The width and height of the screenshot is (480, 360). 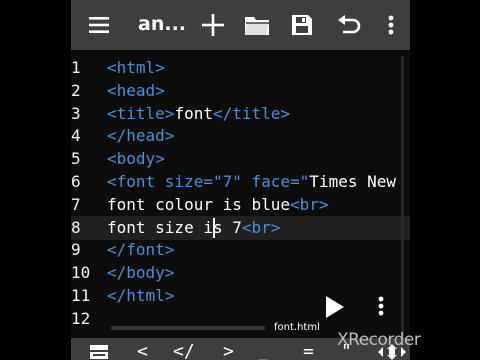 I want to click on run-icon, so click(x=335, y=307).